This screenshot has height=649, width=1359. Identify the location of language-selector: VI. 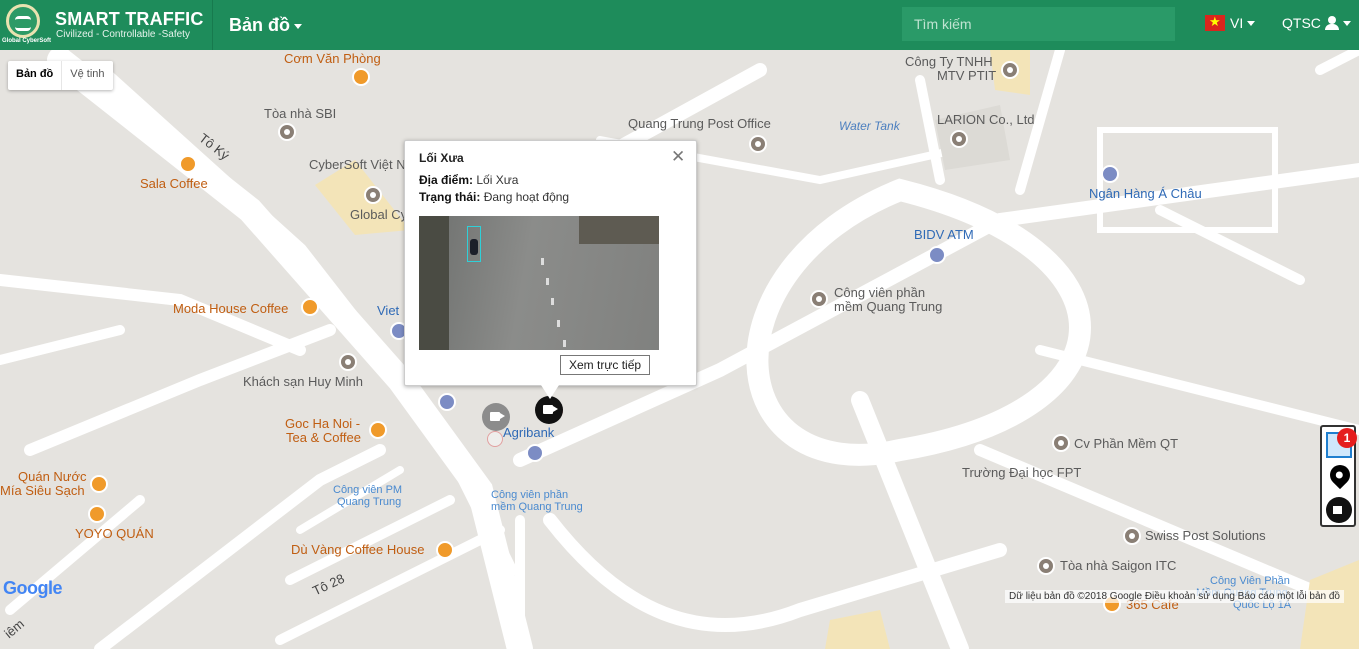
(1230, 22).